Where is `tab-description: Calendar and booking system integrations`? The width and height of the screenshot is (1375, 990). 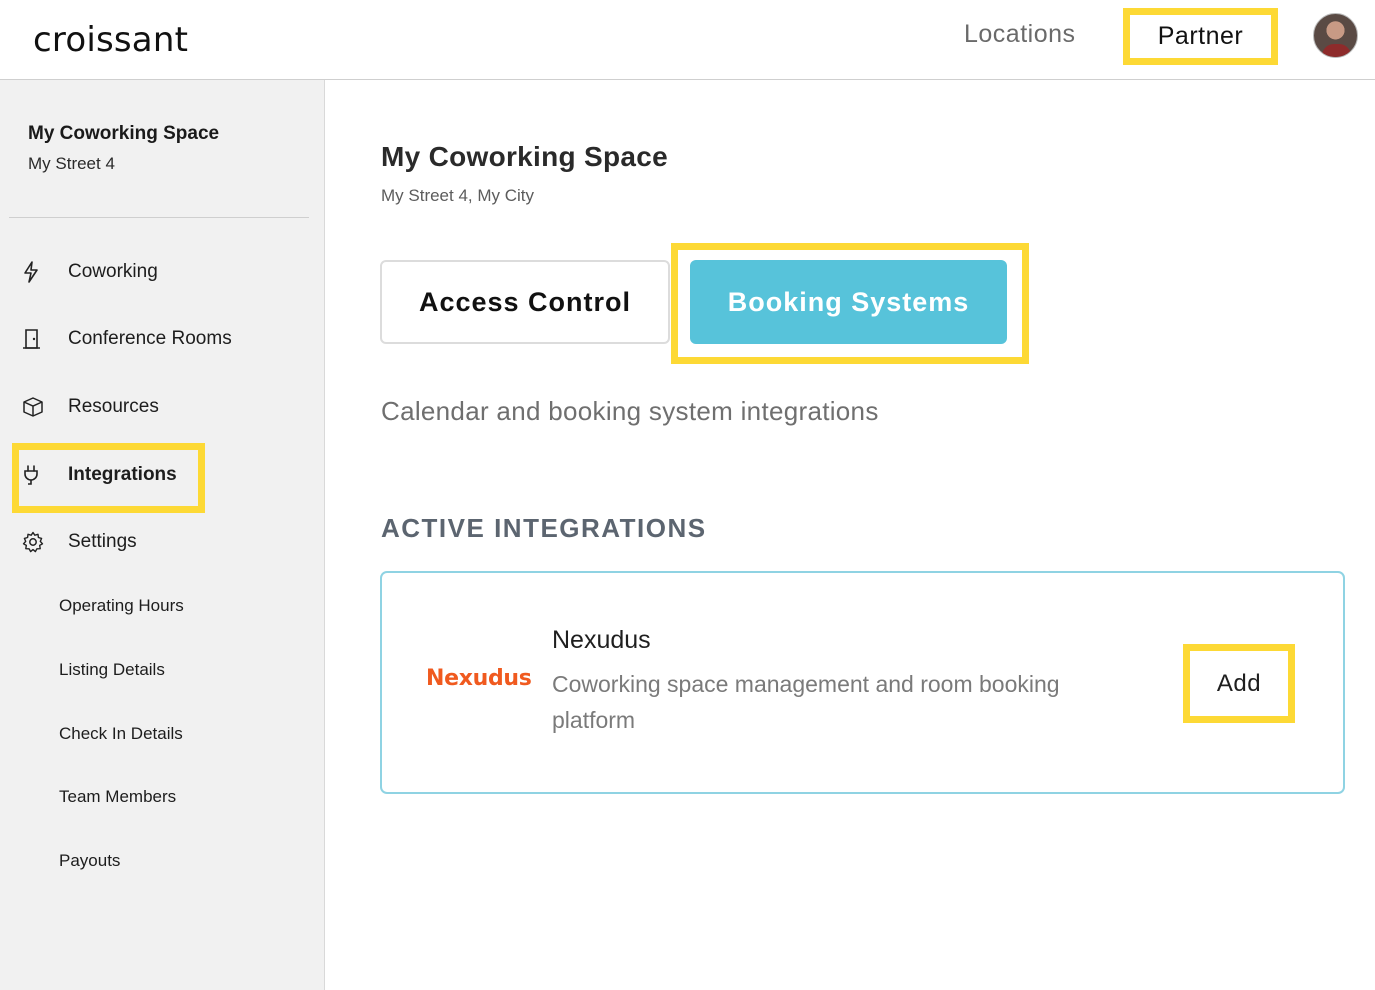 tab-description: Calendar and booking system integrations is located at coordinates (630, 411).